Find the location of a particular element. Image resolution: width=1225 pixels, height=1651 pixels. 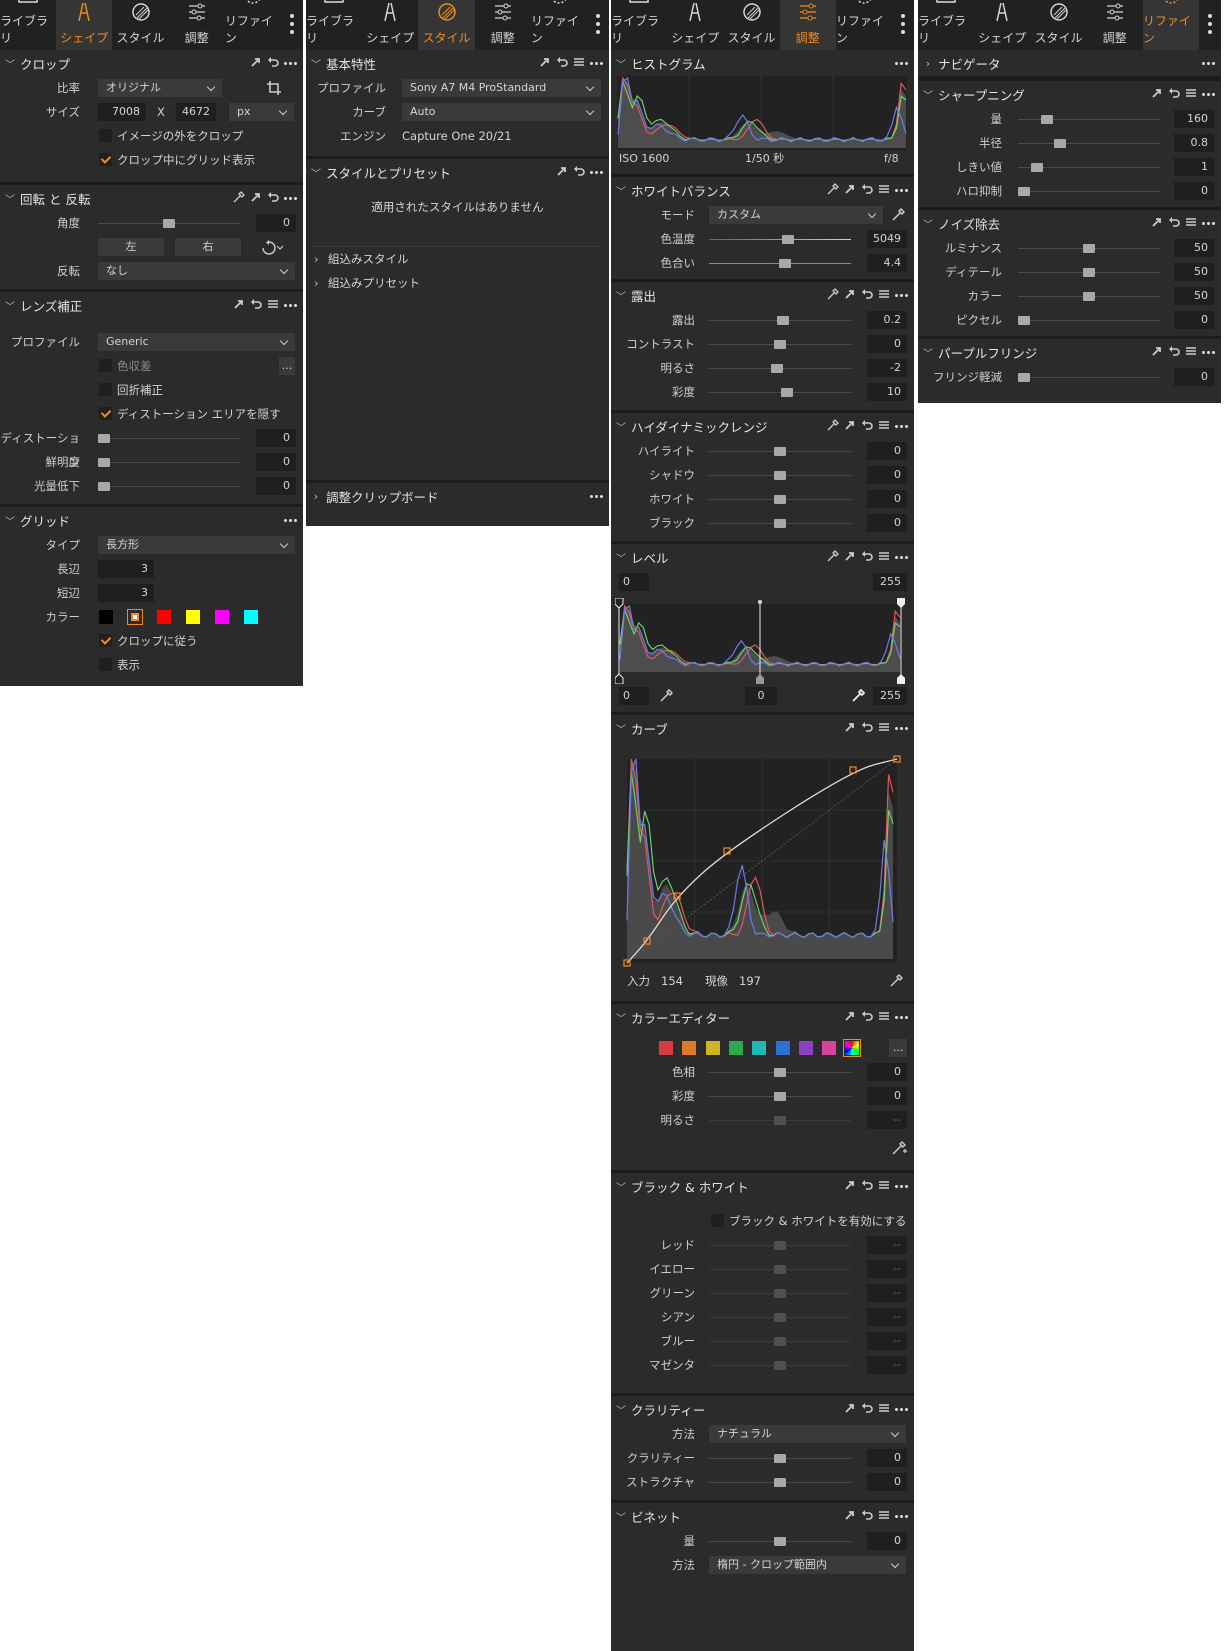

slider-value-field: 0.2 is located at coordinates (887, 320).